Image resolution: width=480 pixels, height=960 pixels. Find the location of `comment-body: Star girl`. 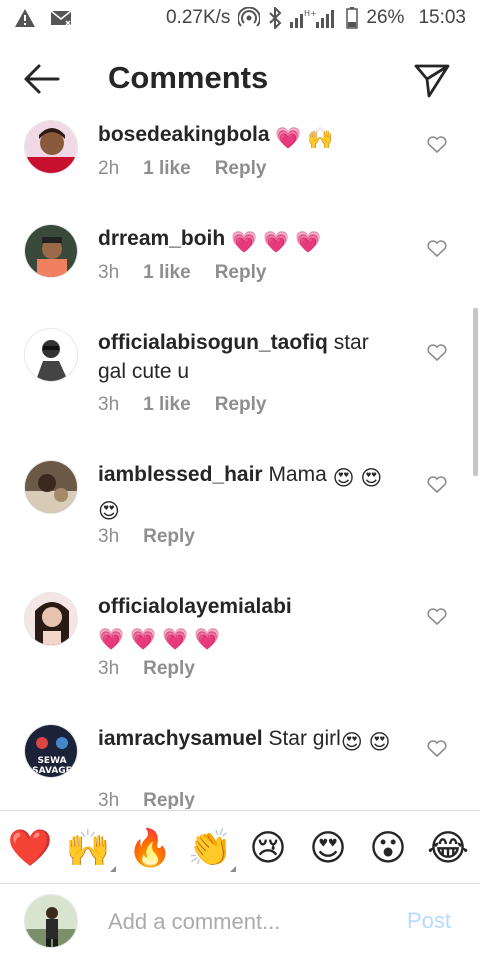

comment-body: Star girl is located at coordinates (304, 738).